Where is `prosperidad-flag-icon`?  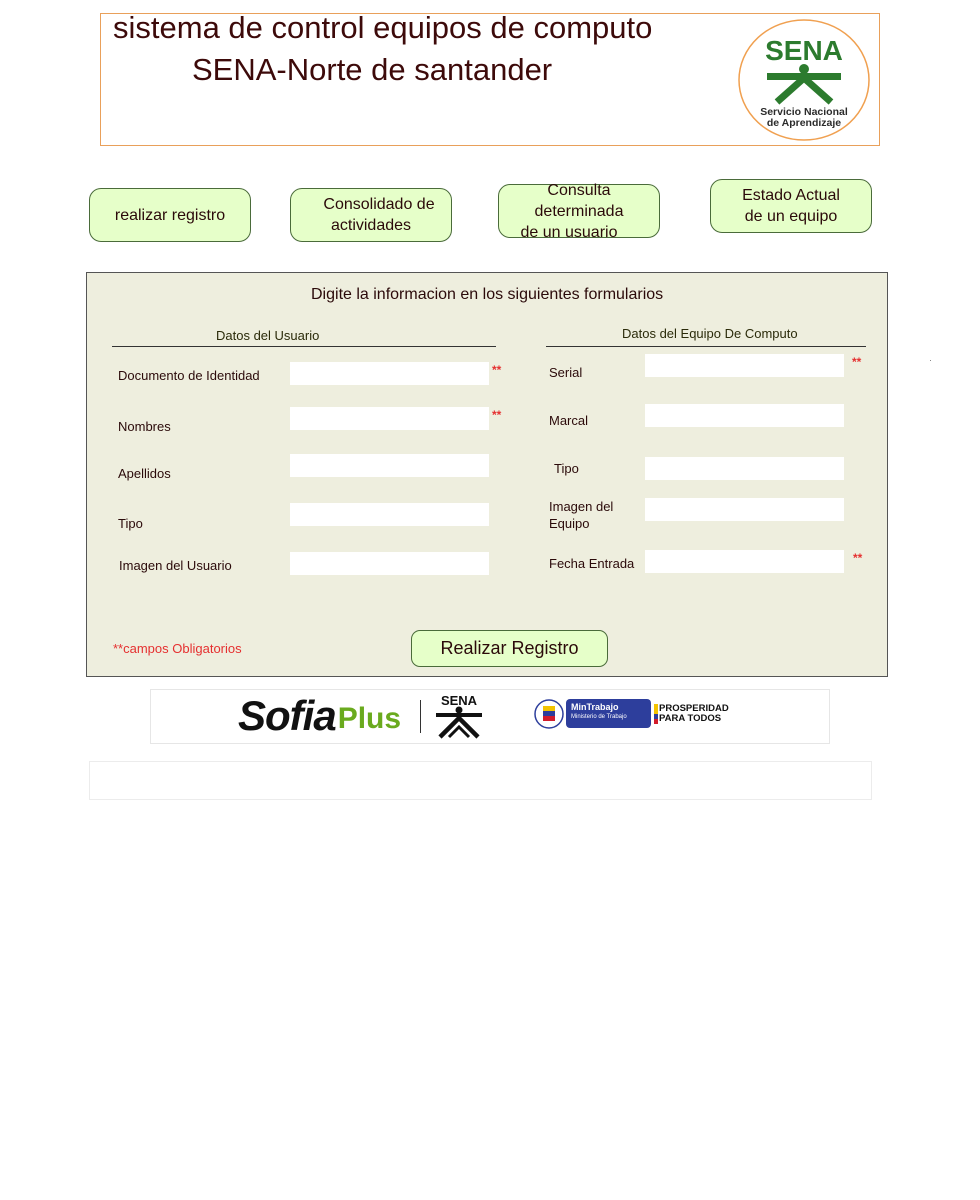
prosperidad-flag-icon is located at coordinates (656, 714).